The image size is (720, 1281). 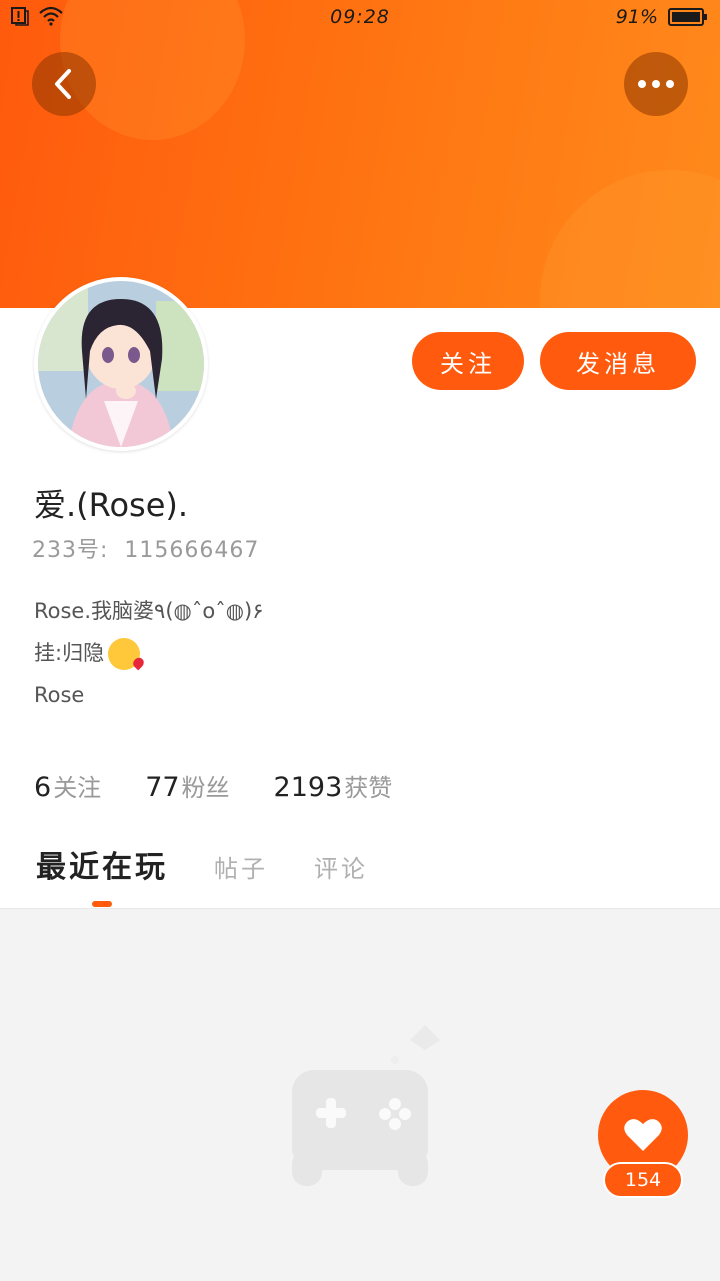 What do you see at coordinates (241, 866) in the screenshot?
I see `tab-posts: 帖子` at bounding box center [241, 866].